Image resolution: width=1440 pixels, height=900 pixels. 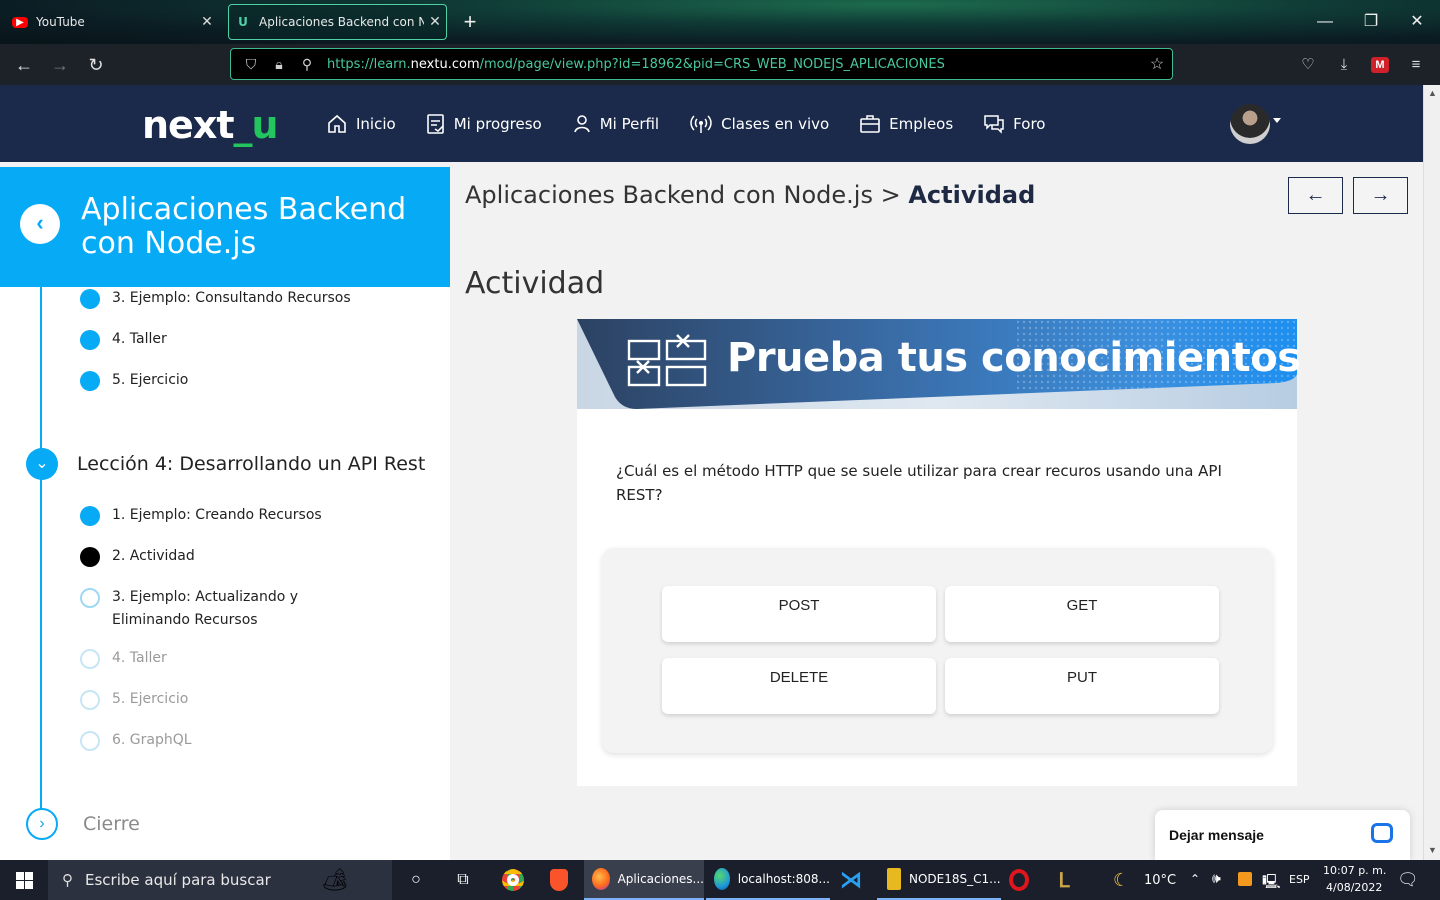 What do you see at coordinates (894, 879) in the screenshot?
I see `folder-icon` at bounding box center [894, 879].